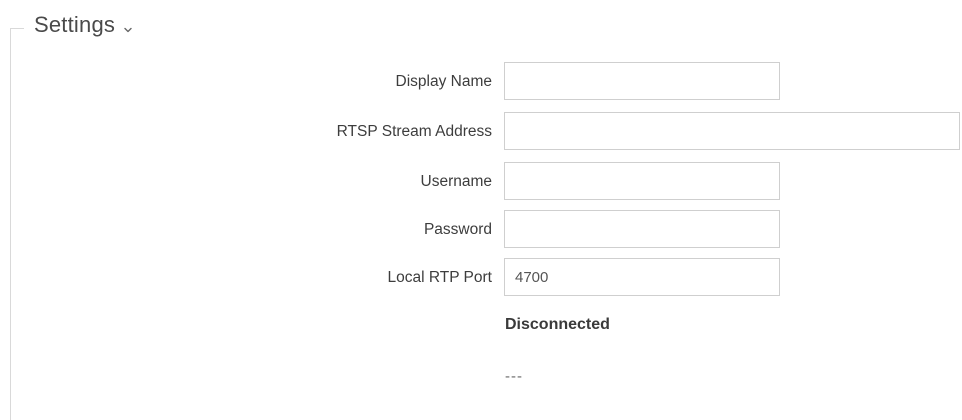  What do you see at coordinates (642, 181) in the screenshot?
I see `username-input` at bounding box center [642, 181].